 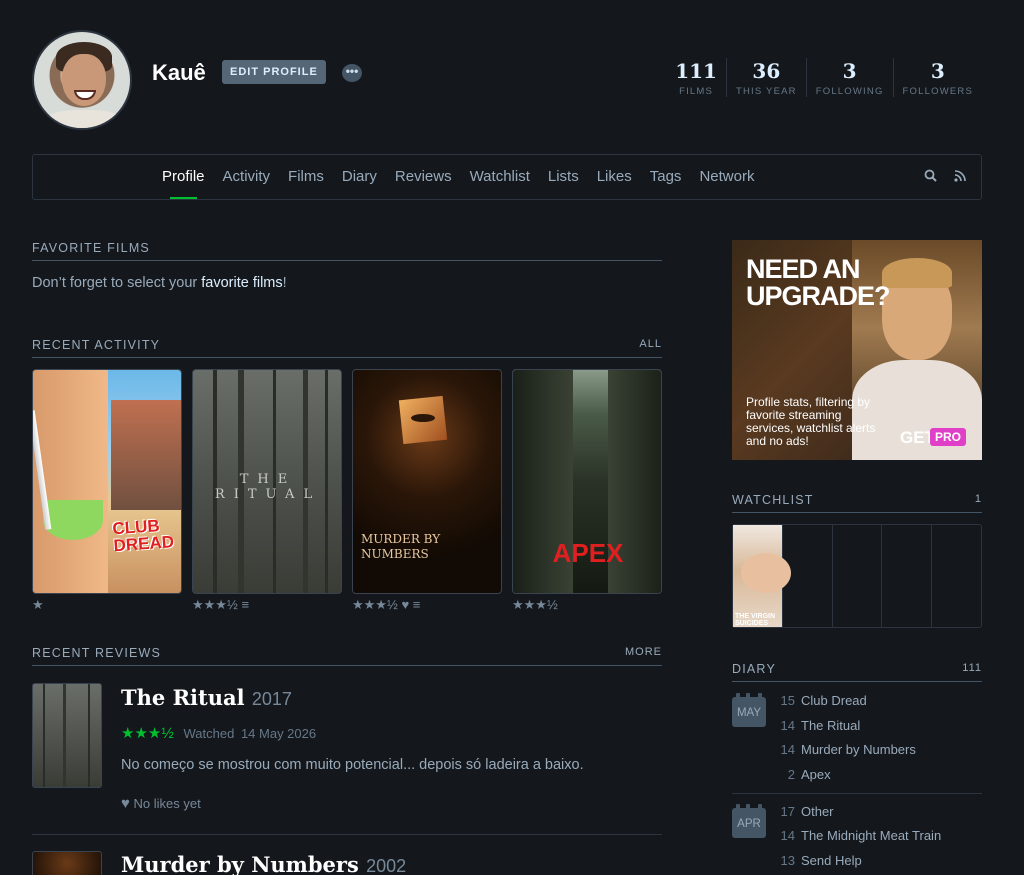 What do you see at coordinates (766, 71) in the screenshot?
I see `stat-number: 36` at bounding box center [766, 71].